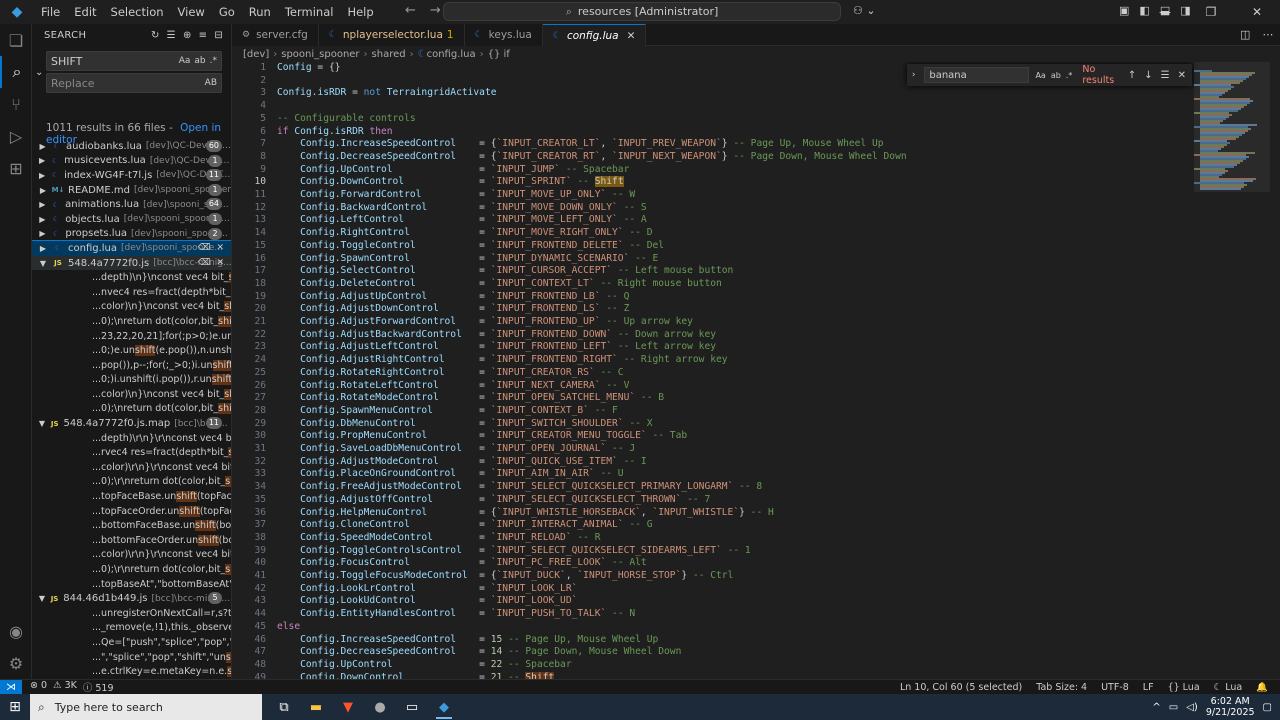 This screenshot has height=720, width=1280. What do you see at coordinates (435, 10) in the screenshot?
I see `forward-arrow-icon: →` at bounding box center [435, 10].